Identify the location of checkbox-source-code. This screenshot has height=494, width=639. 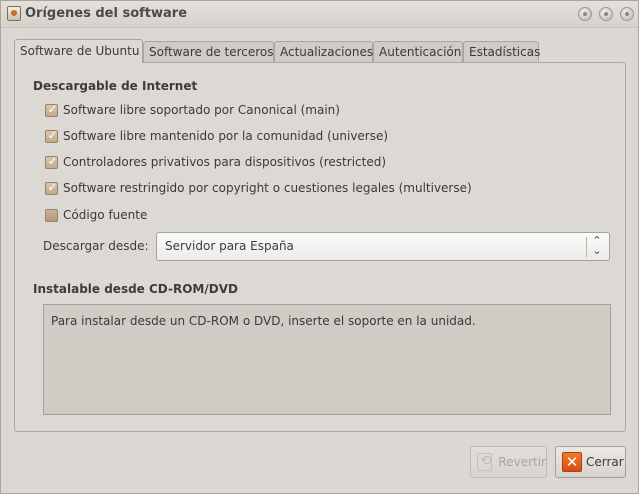
(51, 215).